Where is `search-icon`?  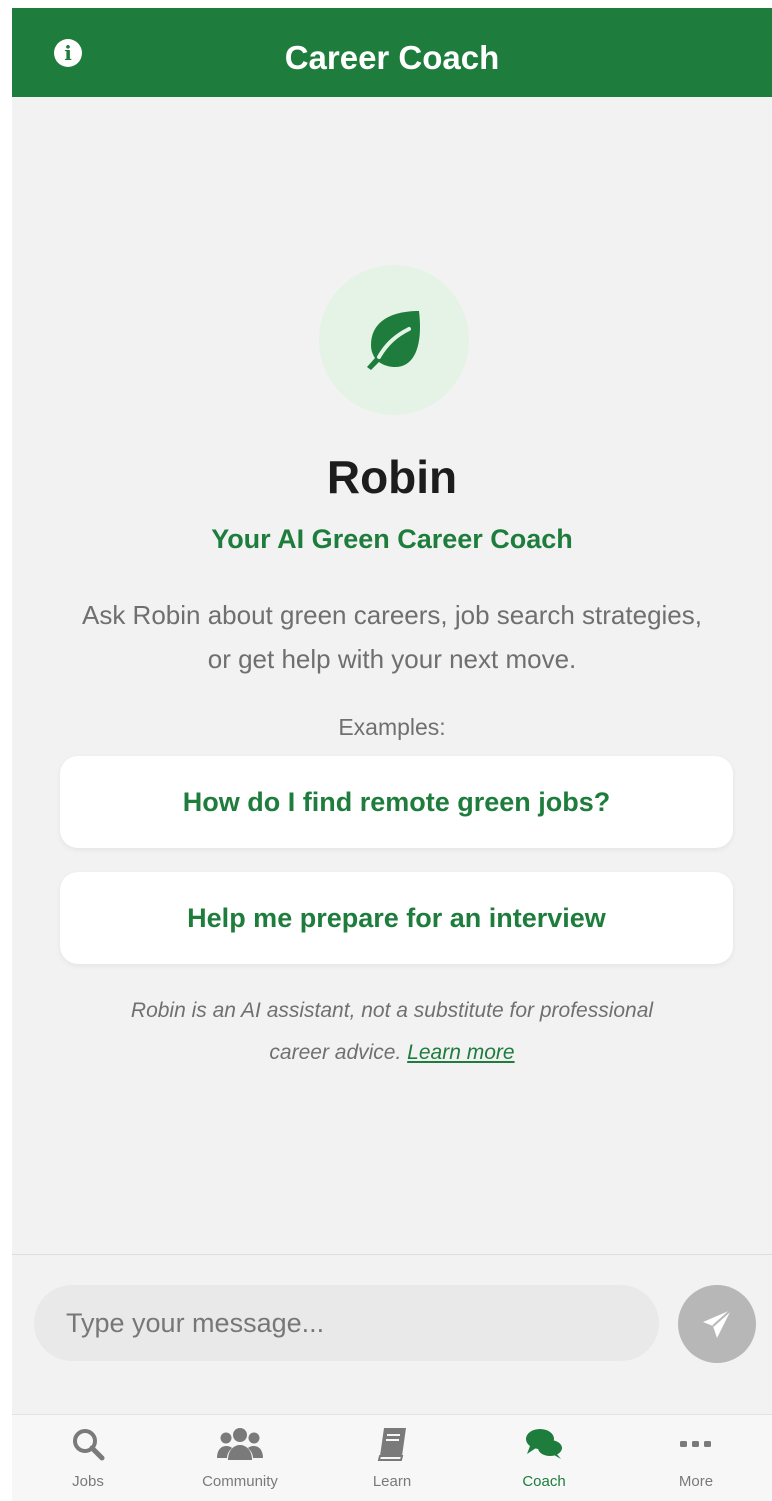
search-icon is located at coordinates (89, 1445).